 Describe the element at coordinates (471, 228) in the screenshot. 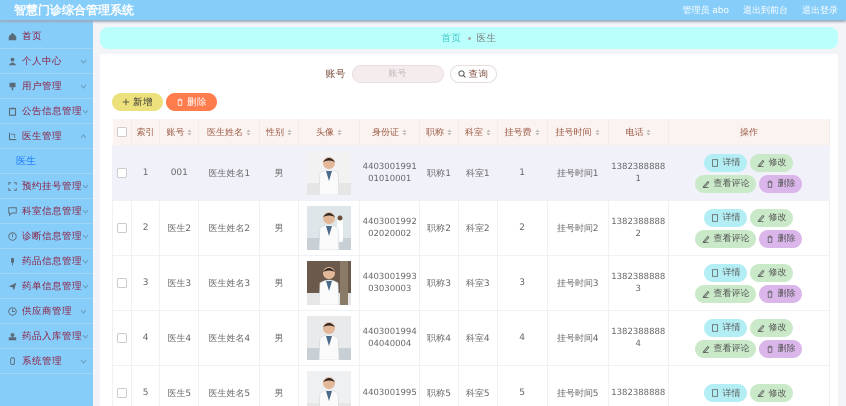

I see `table-row: 2 医生2 医生姓名2 男 440300199202020002 职称2 科室2 2 挂号时间2 13823888882 详情 修改 查看评论 删除` at that location.